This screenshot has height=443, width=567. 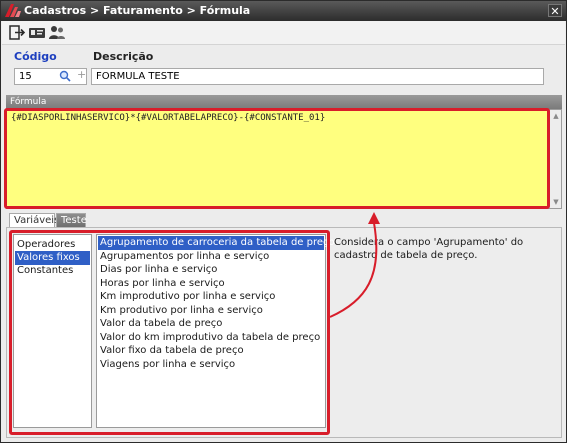 I want to click on variable-item: Km improdutivo por linha e serviço, so click(x=186, y=297).